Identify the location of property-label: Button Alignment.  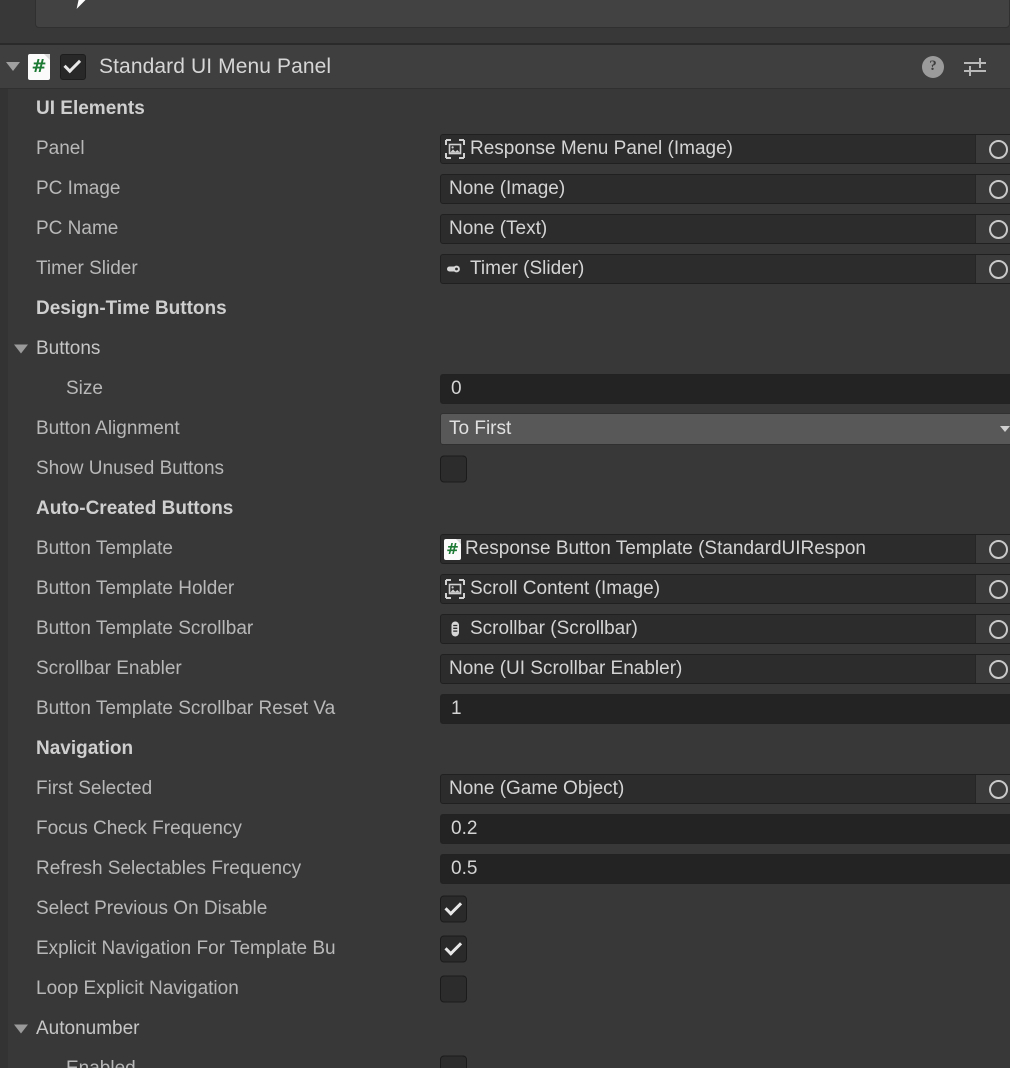
(108, 428).